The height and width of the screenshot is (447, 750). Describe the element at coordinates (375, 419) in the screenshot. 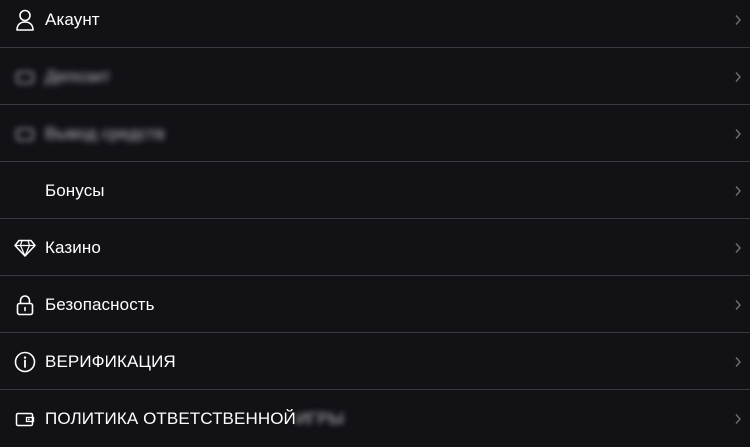

I see `menu-item-responsible-gaming: ПОЛИТИКА ОТВЕТСТВЕННОЙИГРЫ` at that location.